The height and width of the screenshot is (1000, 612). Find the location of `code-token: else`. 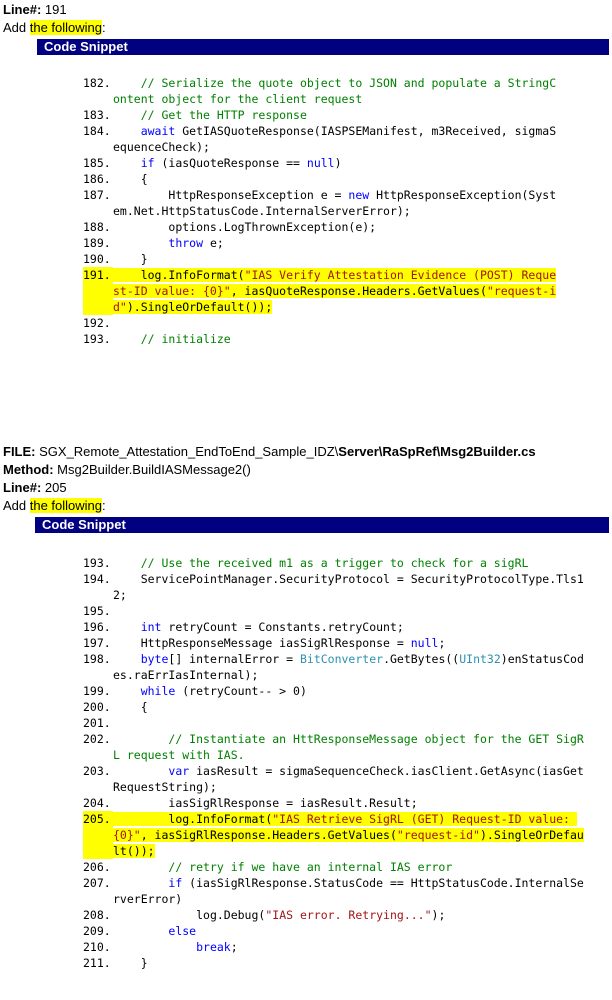

code-token: else is located at coordinates (182, 931).